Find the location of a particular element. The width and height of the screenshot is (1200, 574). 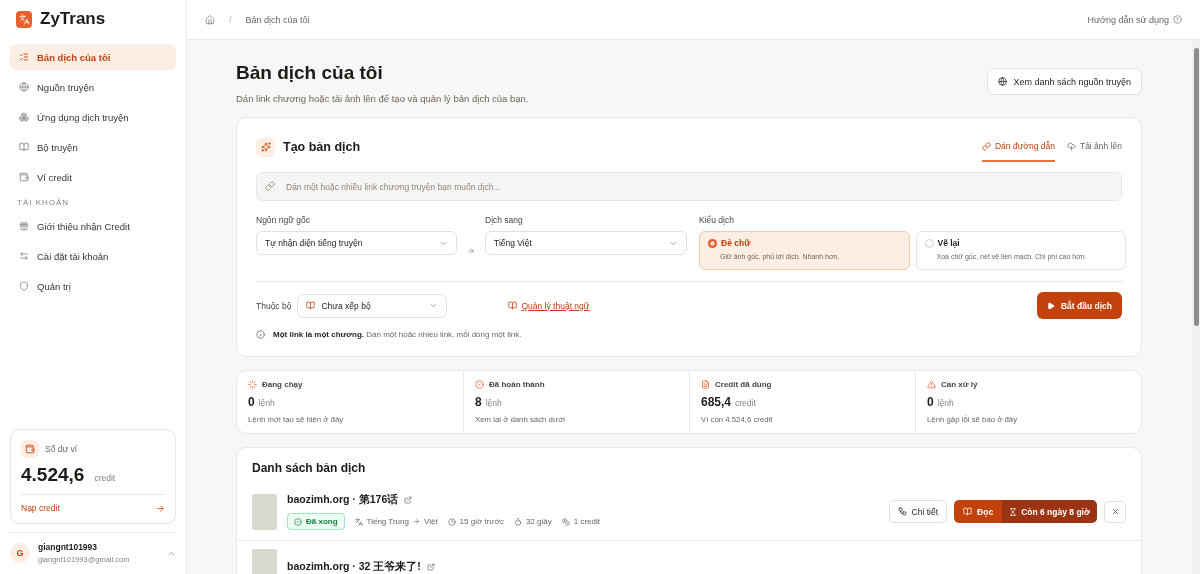

wallet-title: Số dư ví is located at coordinates (61, 449).